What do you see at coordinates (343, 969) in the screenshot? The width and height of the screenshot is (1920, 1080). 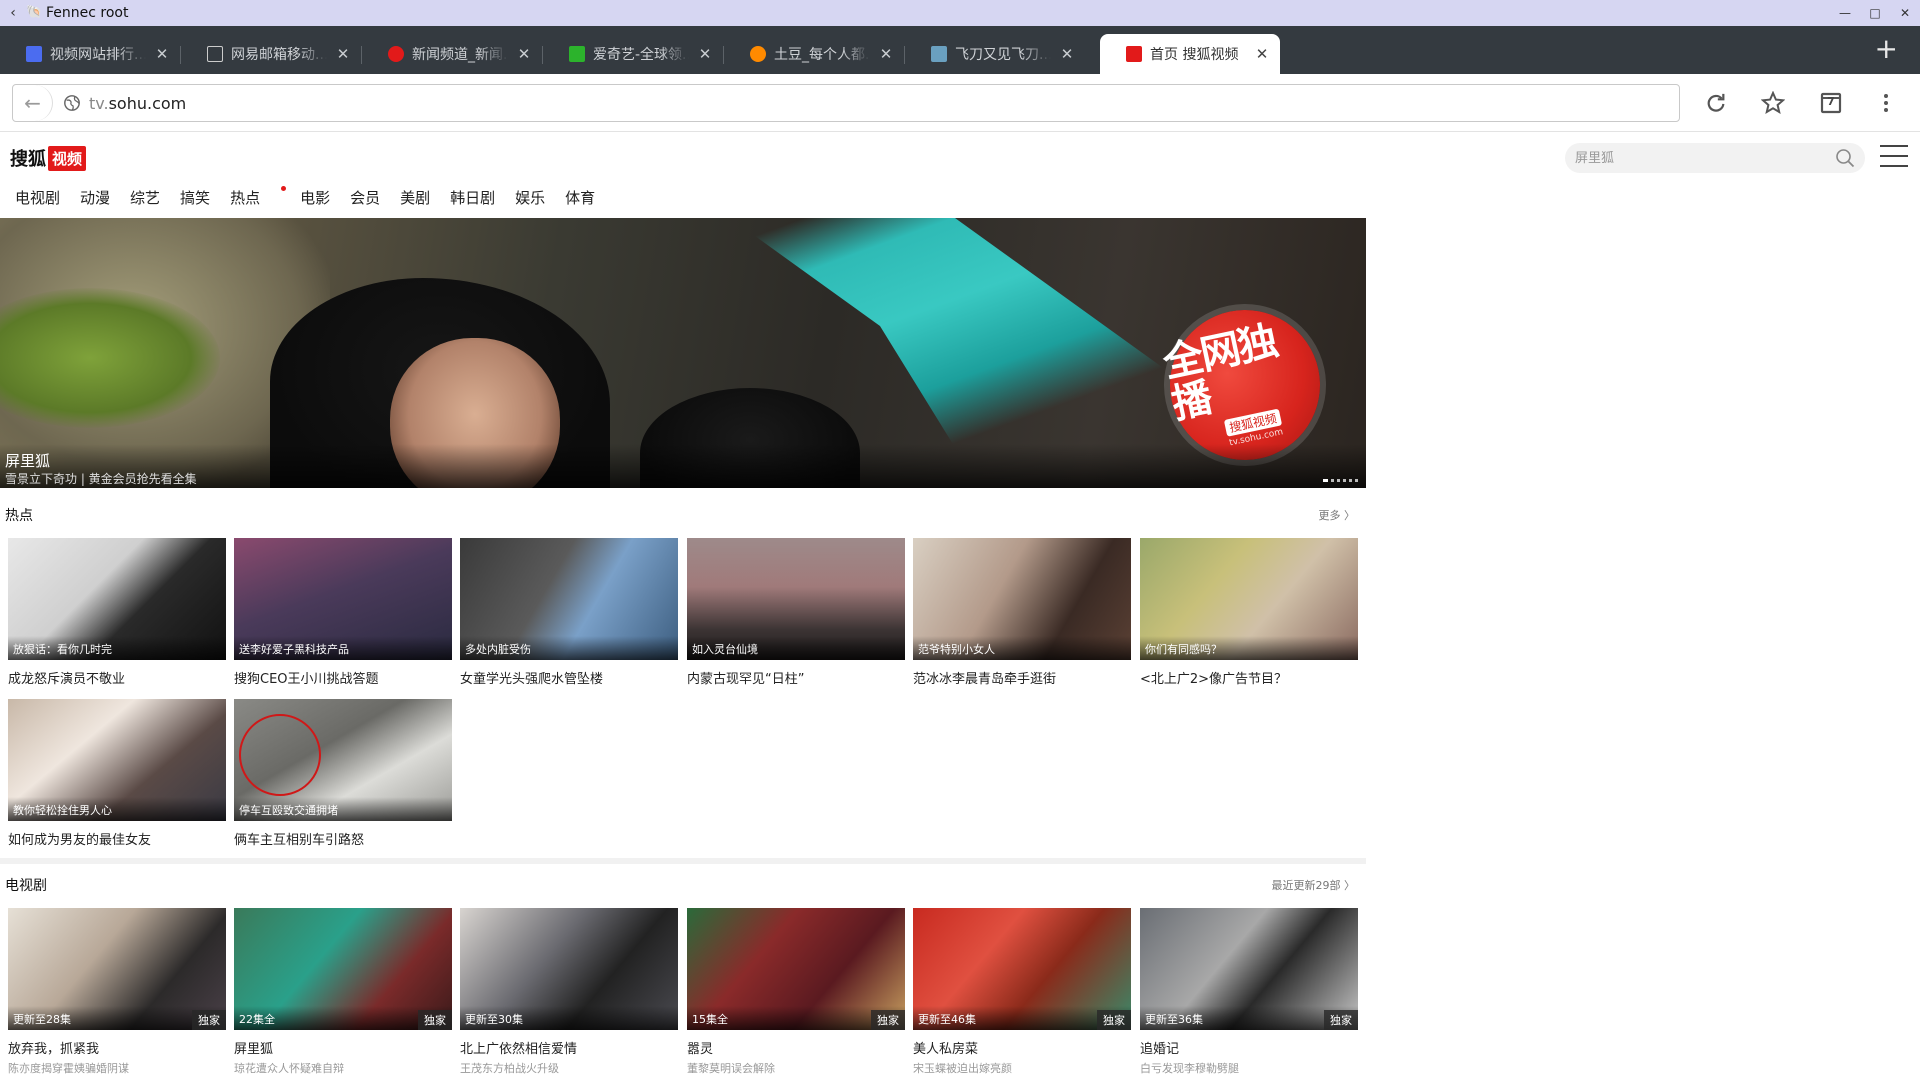 I see `series-thumbnail: 22集全 独家` at bounding box center [343, 969].